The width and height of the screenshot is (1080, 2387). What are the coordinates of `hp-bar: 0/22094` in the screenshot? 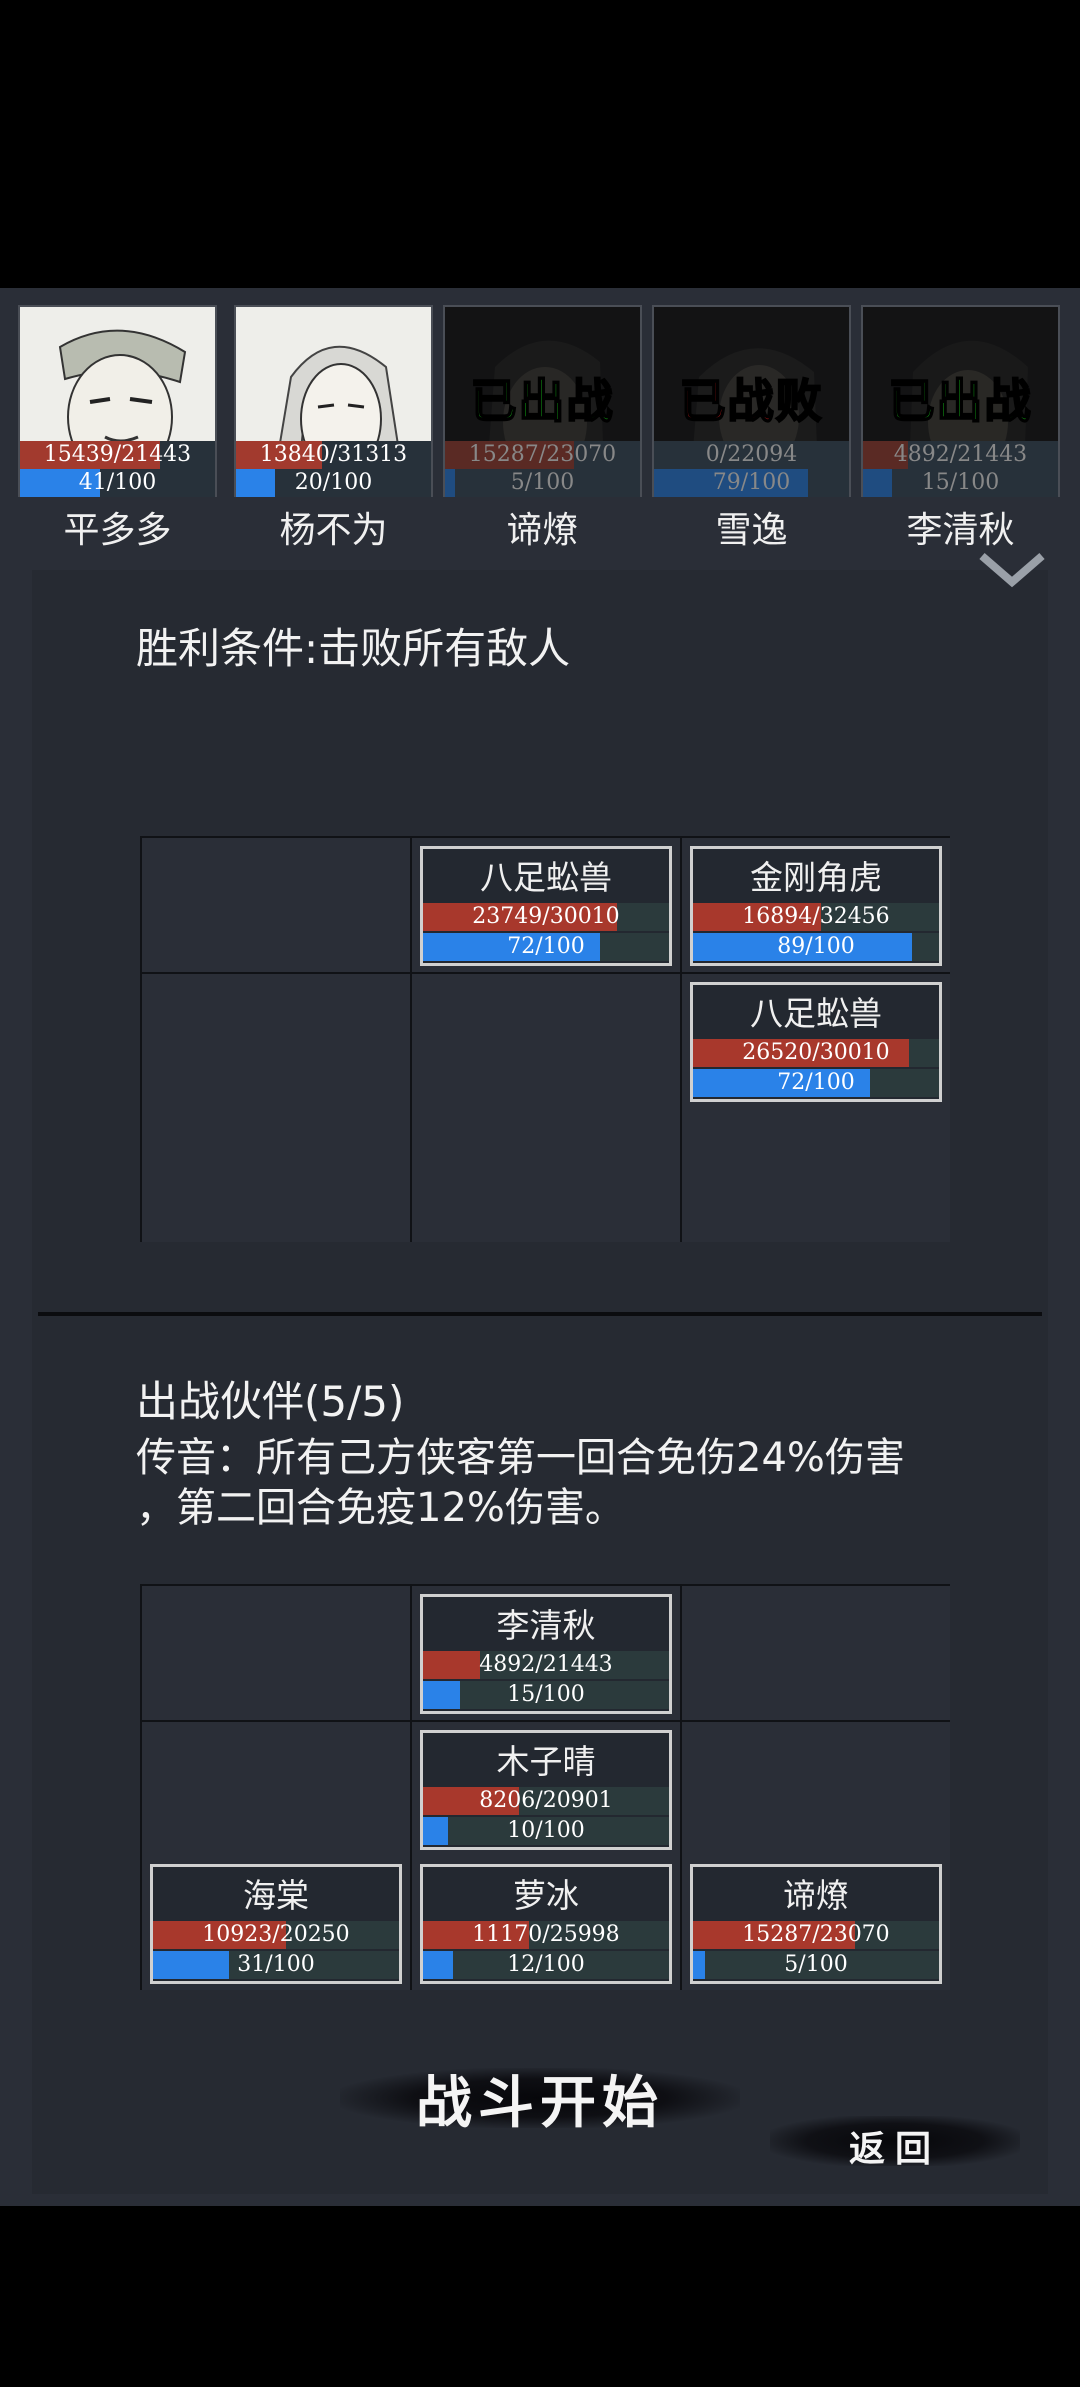 It's located at (751, 455).